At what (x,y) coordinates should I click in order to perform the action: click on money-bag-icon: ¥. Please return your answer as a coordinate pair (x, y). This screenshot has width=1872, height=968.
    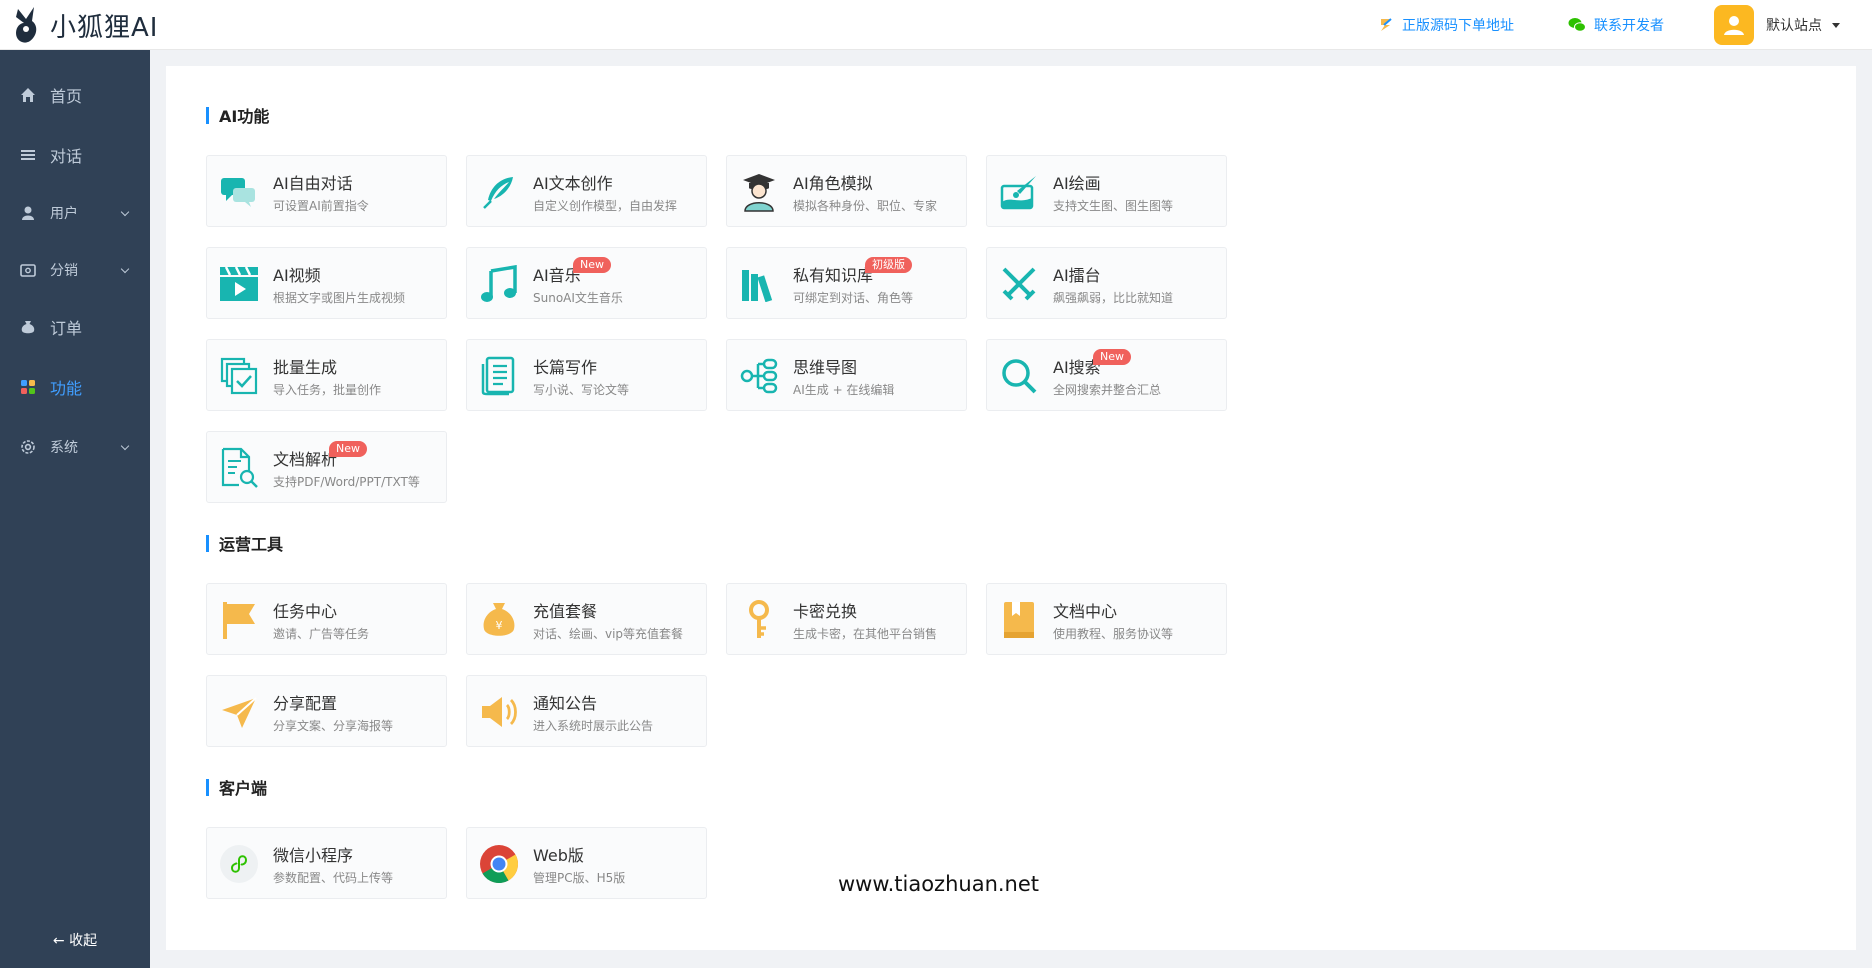
    Looking at the image, I should click on (499, 620).